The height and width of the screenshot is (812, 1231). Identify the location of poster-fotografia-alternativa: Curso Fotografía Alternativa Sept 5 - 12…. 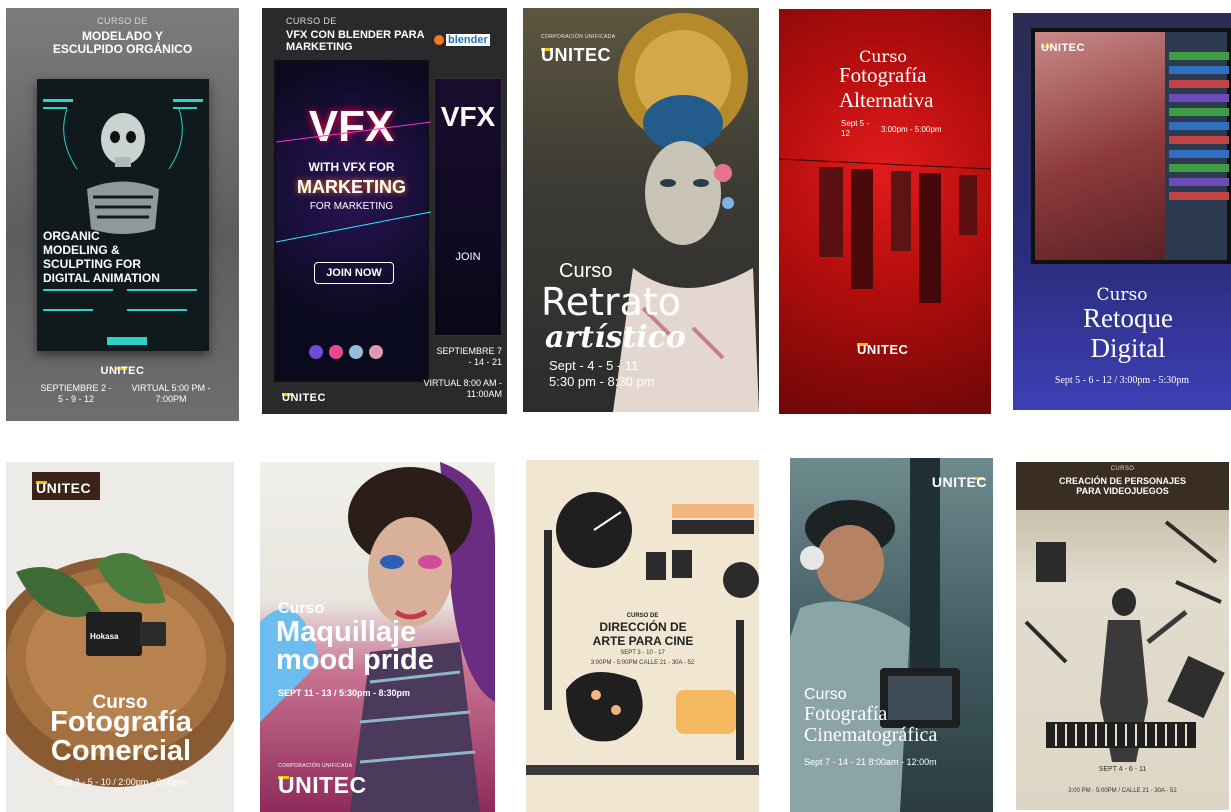
(885, 211).